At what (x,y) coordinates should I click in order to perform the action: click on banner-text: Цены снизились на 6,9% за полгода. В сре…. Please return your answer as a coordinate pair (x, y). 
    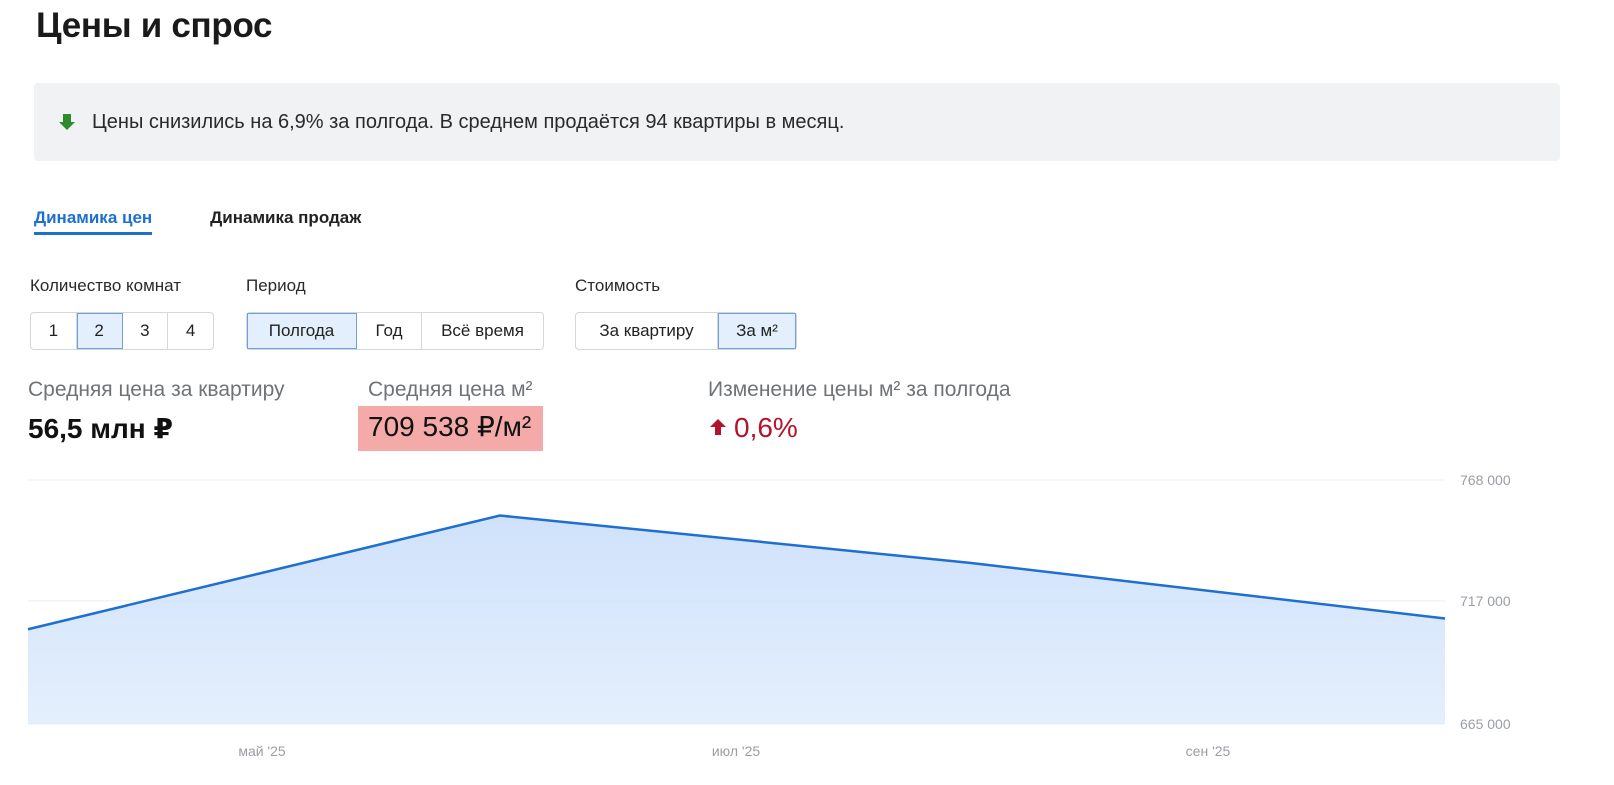
    Looking at the image, I should click on (468, 121).